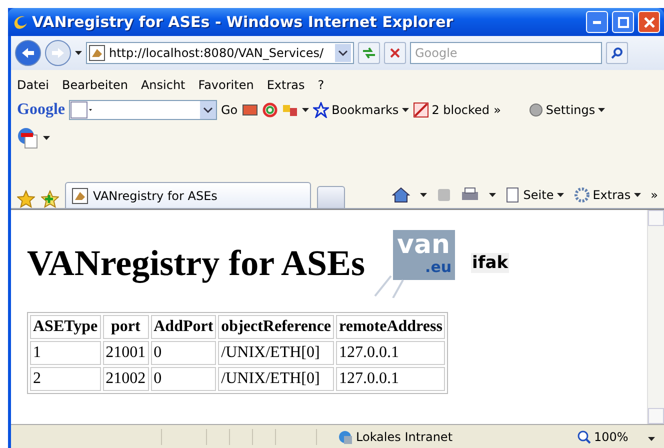 This screenshot has width=664, height=448. Describe the element at coordinates (243, 22) in the screenshot. I see `window-title: VANregistry for ASEs - Windows Internet Explorer` at that location.